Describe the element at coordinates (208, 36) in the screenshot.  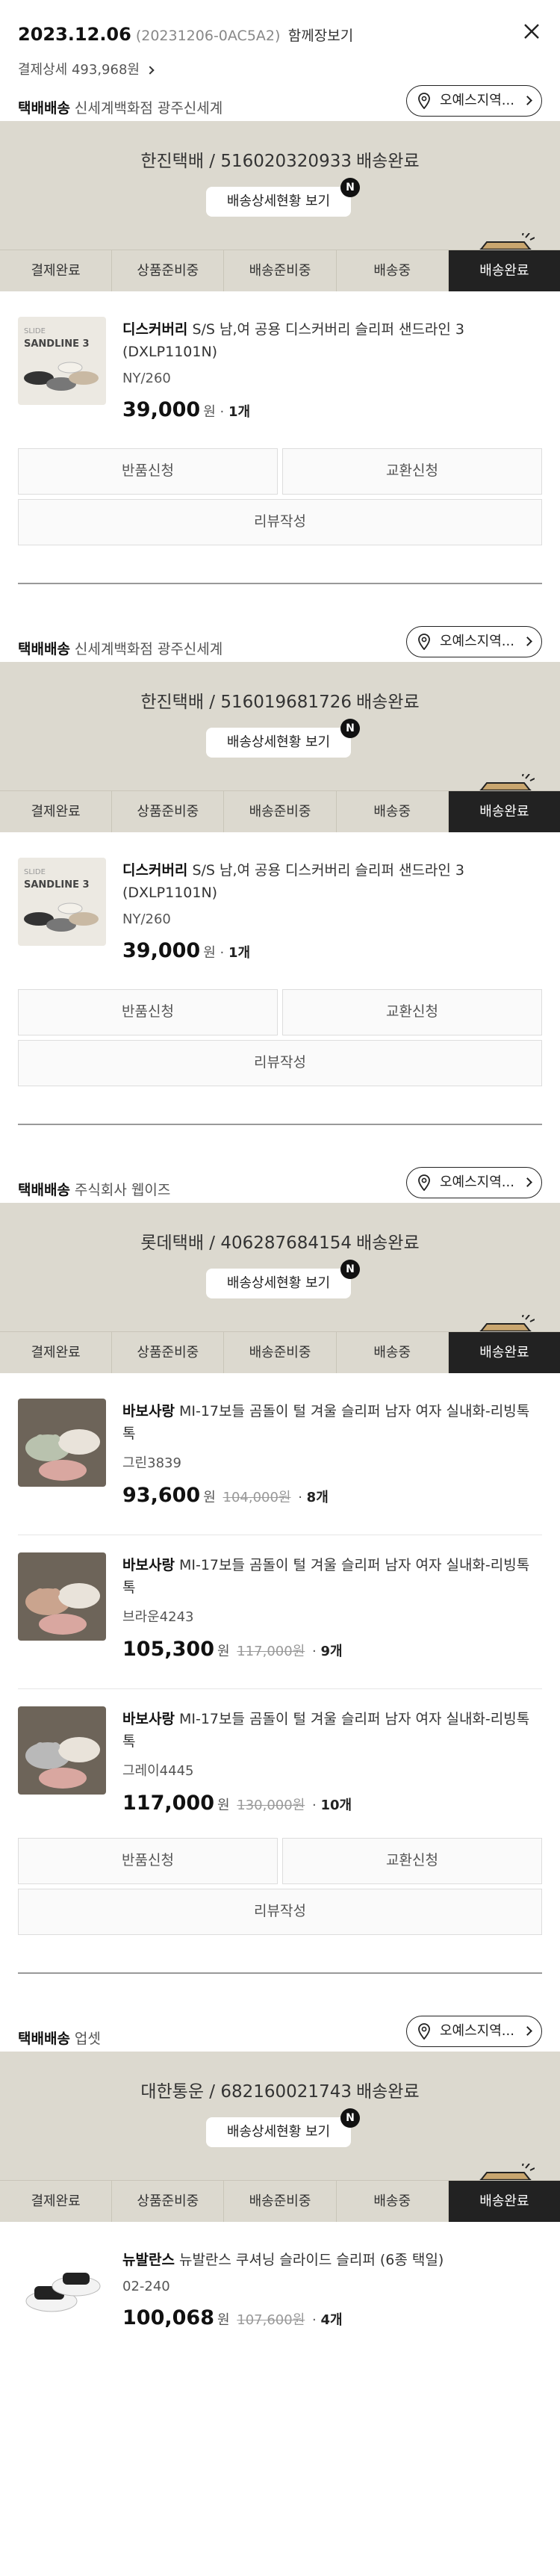
I see `order-id: (20231206-0AC5A2)` at that location.